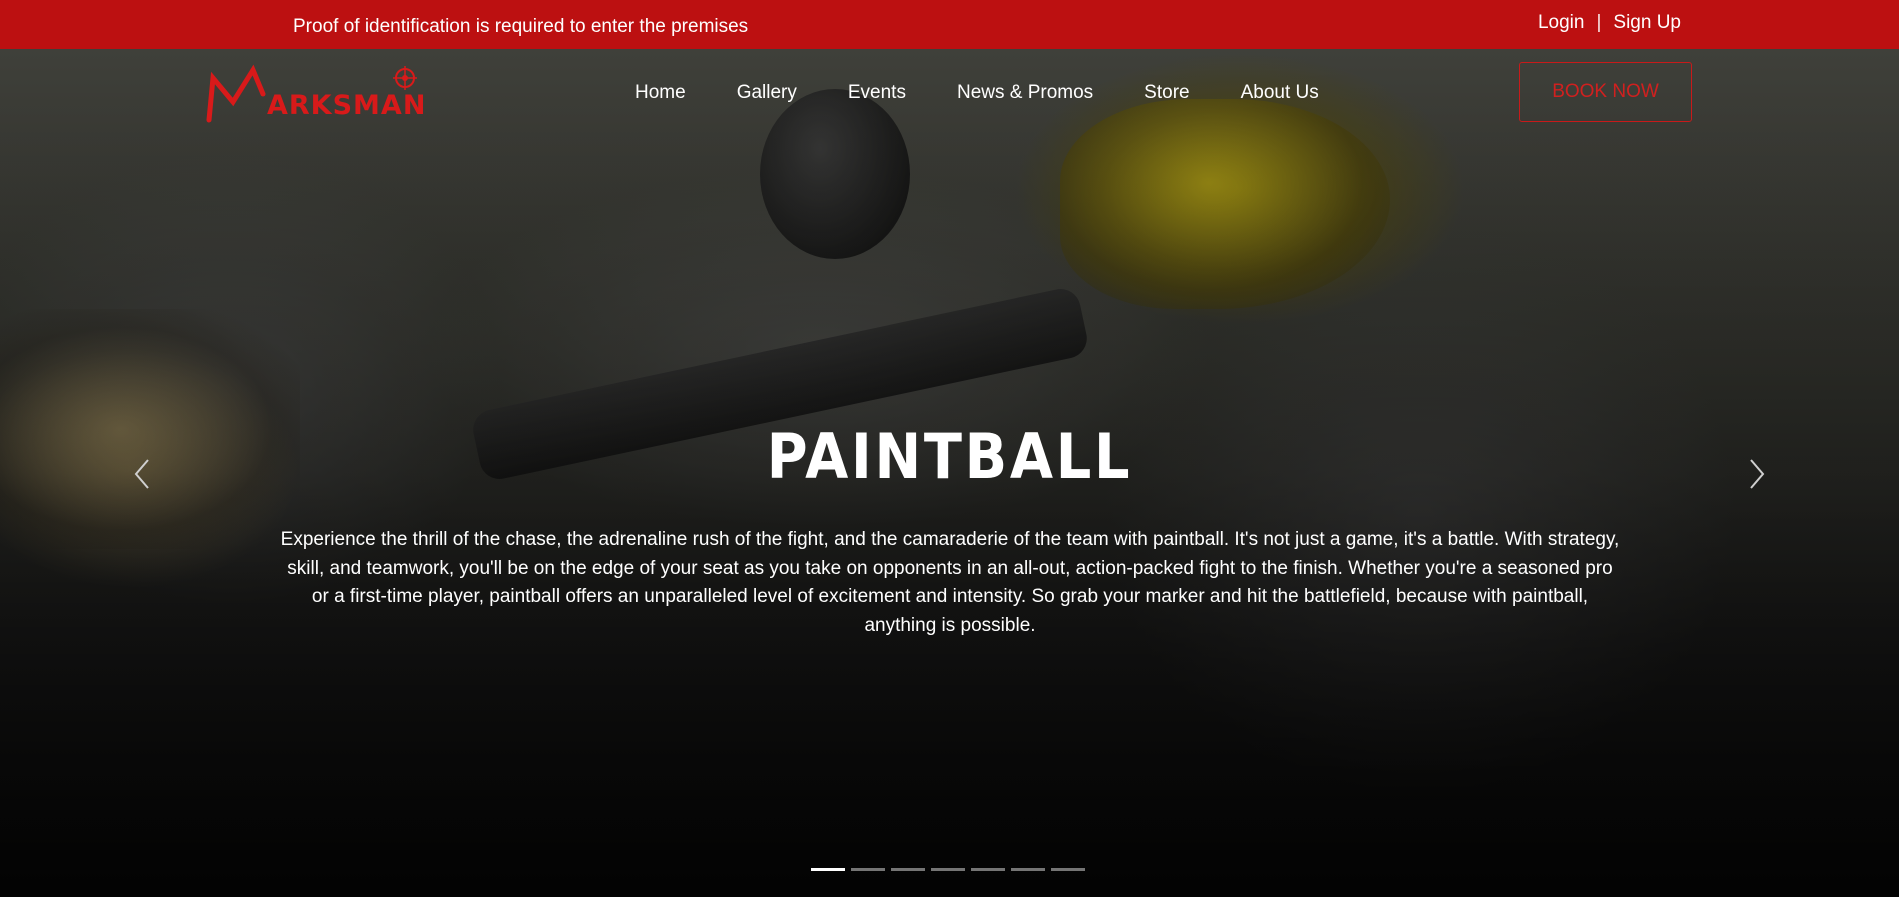 Image resolution: width=1899 pixels, height=897 pixels. I want to click on login-link: Login, so click(1561, 23).